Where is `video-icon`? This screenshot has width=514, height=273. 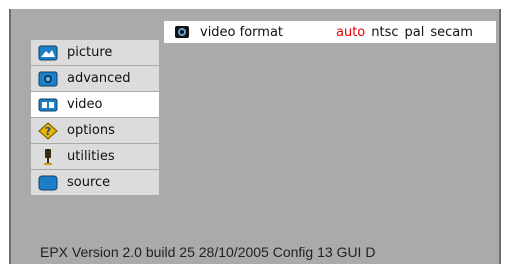
video-icon is located at coordinates (48, 105).